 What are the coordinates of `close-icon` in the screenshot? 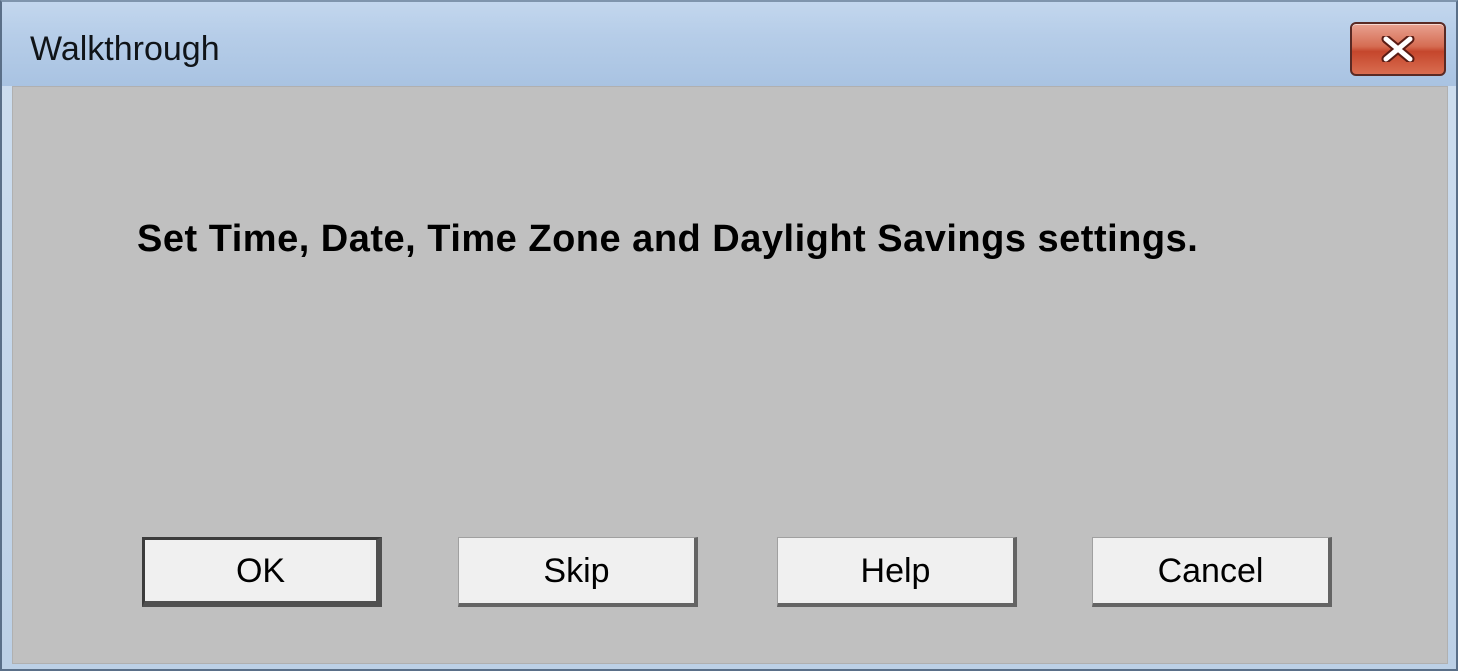 It's located at (1398, 49).